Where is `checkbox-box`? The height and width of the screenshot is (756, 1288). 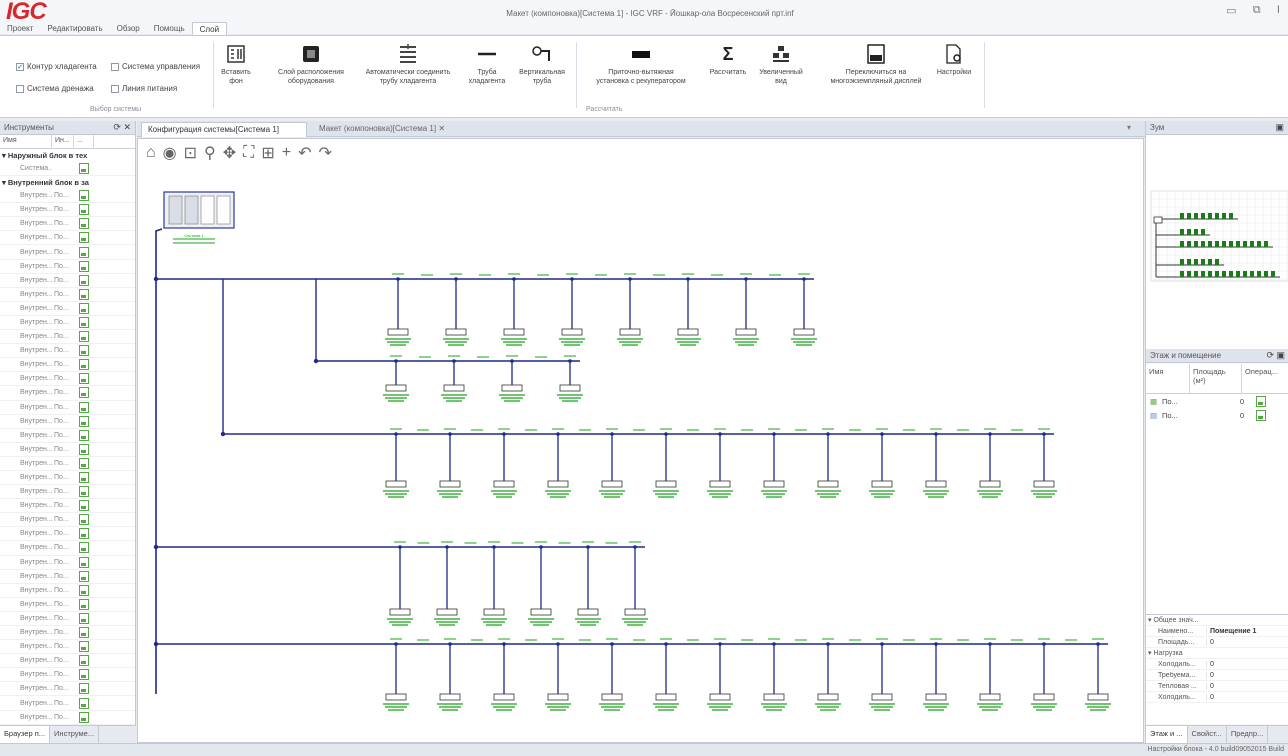 checkbox-box is located at coordinates (115, 66).